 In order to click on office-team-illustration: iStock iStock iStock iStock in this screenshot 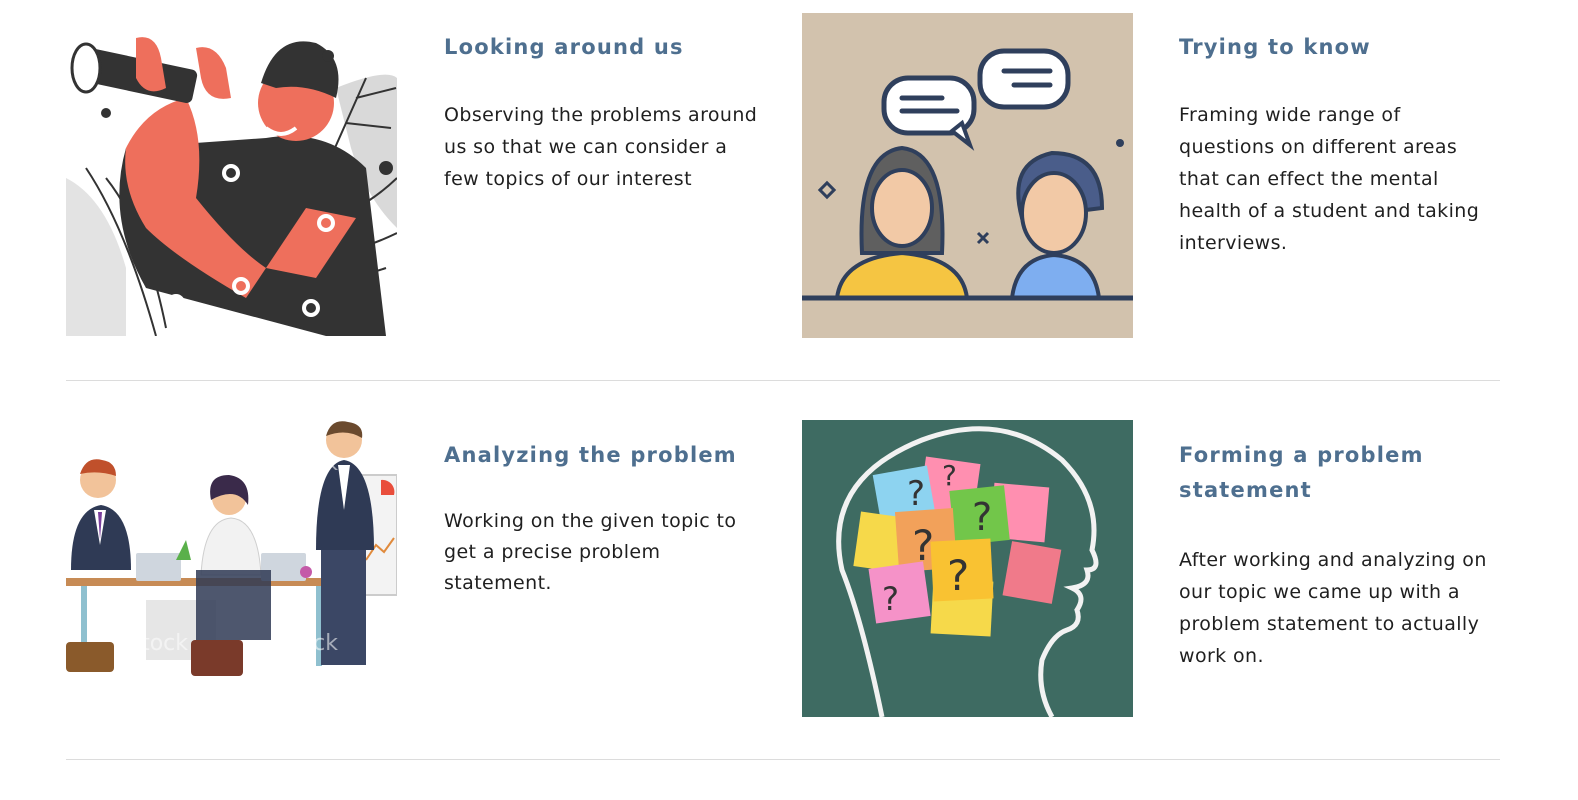, I will do `click(231, 549)`.